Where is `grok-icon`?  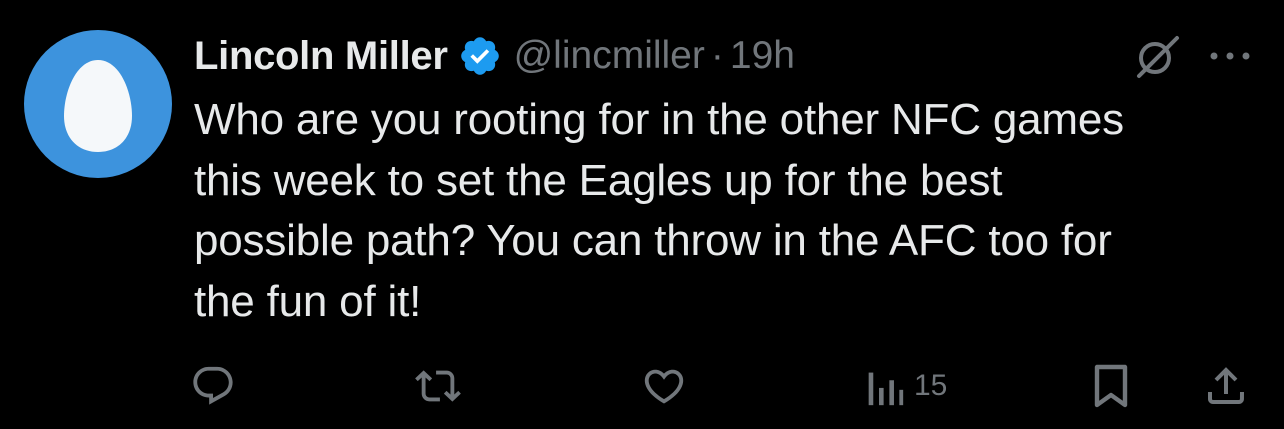 grok-icon is located at coordinates (1157, 56).